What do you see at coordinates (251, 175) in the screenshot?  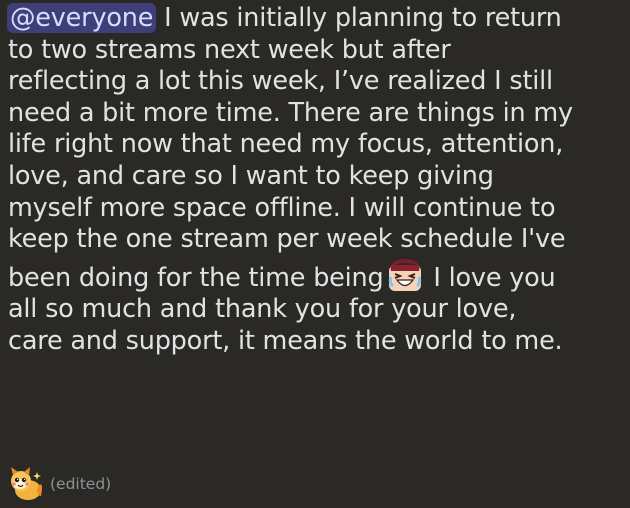 I see `message-line-6: love, and care so I want to keep giving` at bounding box center [251, 175].